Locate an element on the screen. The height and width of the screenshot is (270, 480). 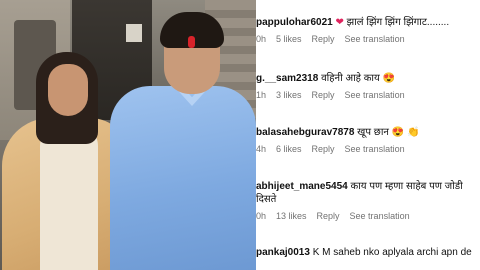
comment-meta: 0h 5 likes Reply See translation is located at coordinates (368, 39).